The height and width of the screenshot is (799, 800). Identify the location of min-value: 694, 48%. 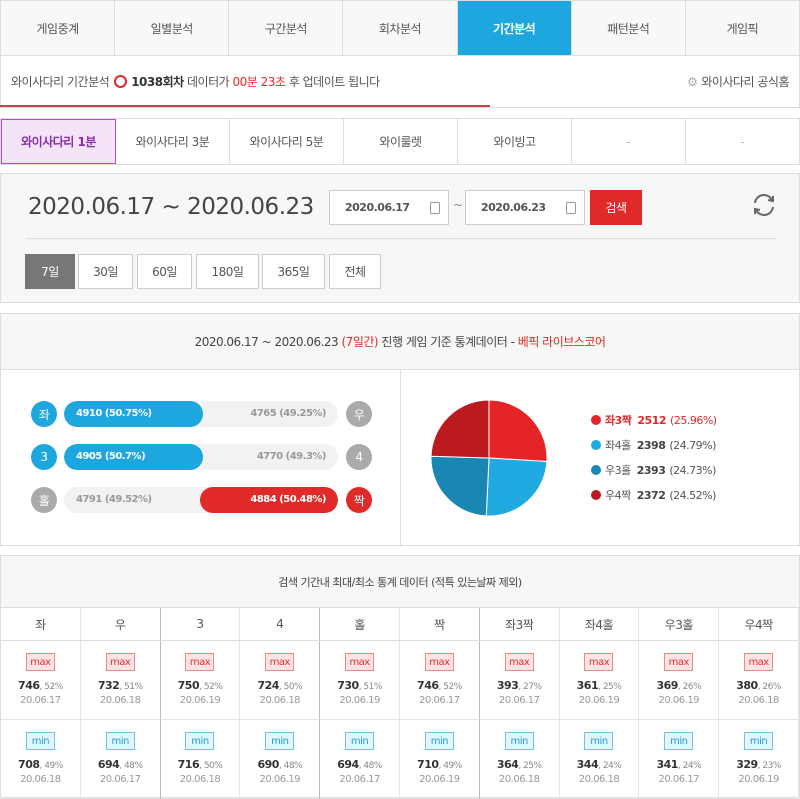
(359, 764).